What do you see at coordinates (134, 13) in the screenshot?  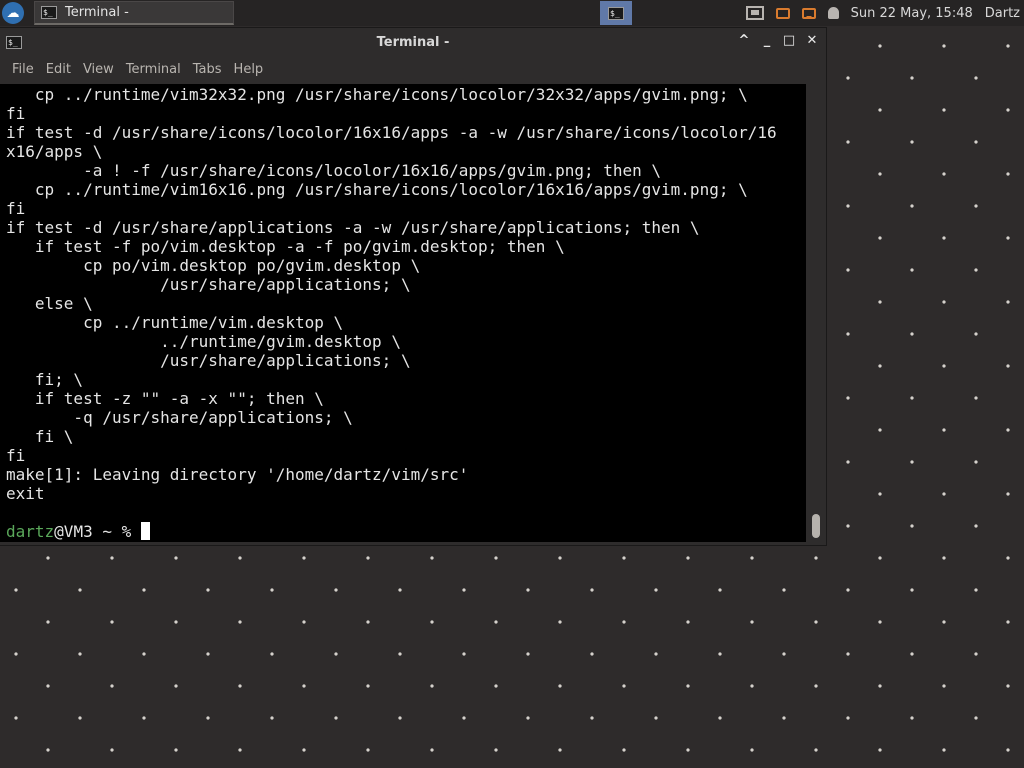 I see `taskbar-terminal-button: $_ Terminal -` at bounding box center [134, 13].